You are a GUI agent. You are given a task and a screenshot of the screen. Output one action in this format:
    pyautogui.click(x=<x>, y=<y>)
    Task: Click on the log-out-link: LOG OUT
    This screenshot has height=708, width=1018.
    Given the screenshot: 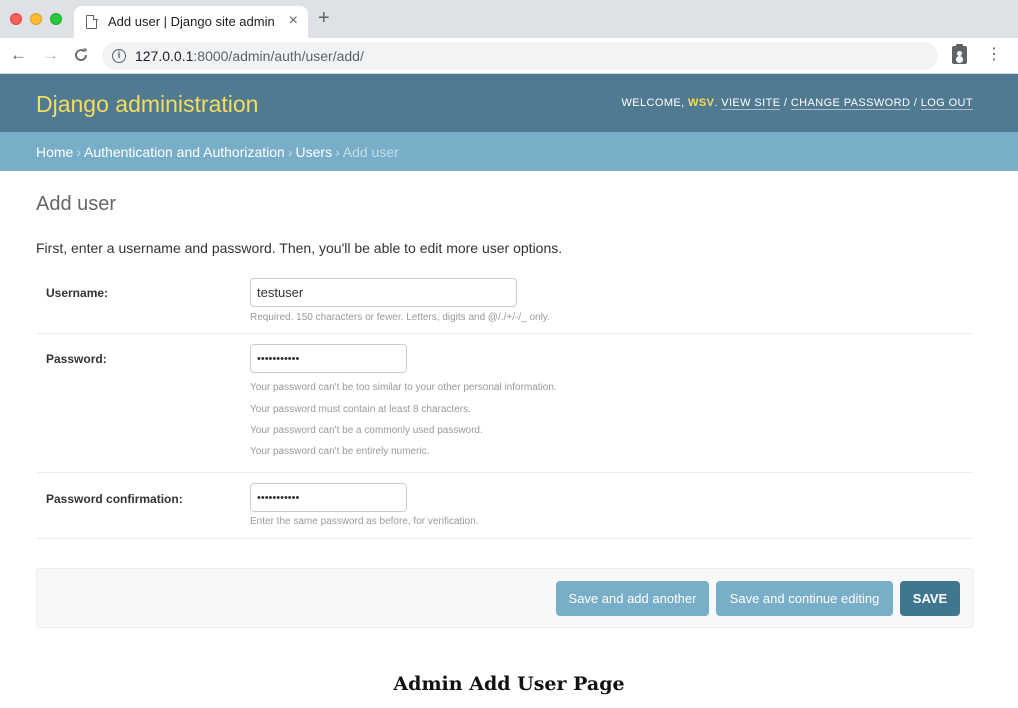 What is the action you would take?
    pyautogui.click(x=946, y=103)
    